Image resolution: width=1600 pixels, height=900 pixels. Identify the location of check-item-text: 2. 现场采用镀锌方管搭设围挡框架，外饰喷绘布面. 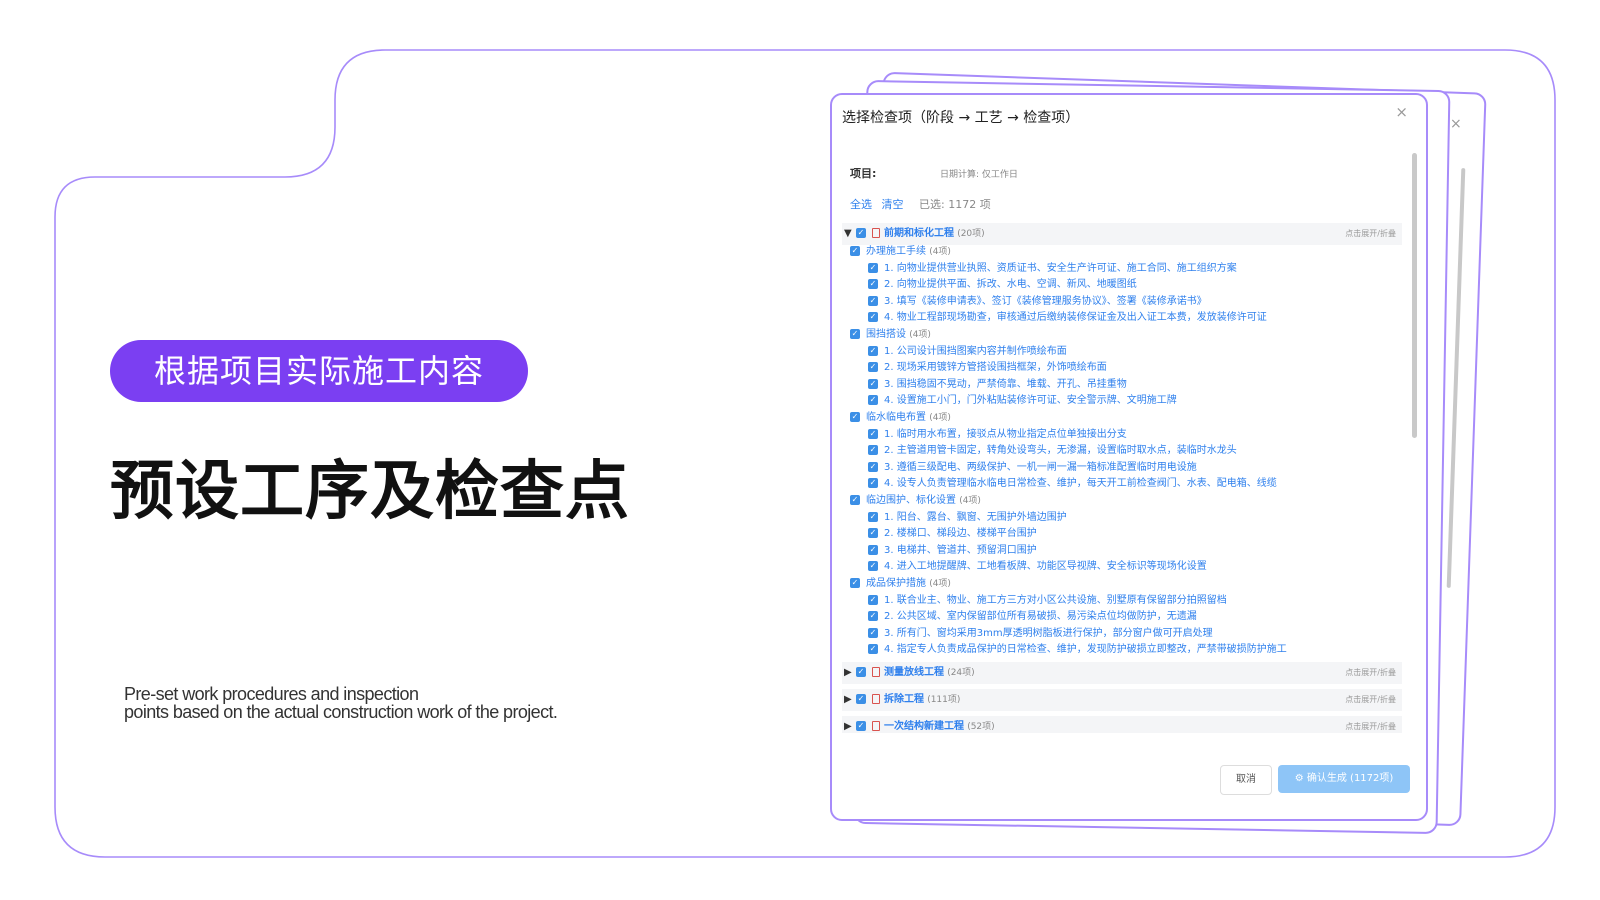
(995, 367).